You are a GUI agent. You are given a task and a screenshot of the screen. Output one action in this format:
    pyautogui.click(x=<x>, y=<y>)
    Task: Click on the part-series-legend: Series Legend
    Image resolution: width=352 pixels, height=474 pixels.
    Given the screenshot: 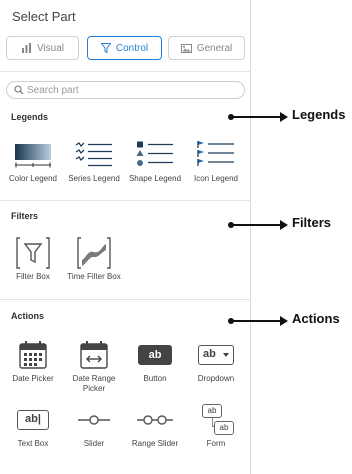 What is the action you would take?
    pyautogui.click(x=94, y=161)
    